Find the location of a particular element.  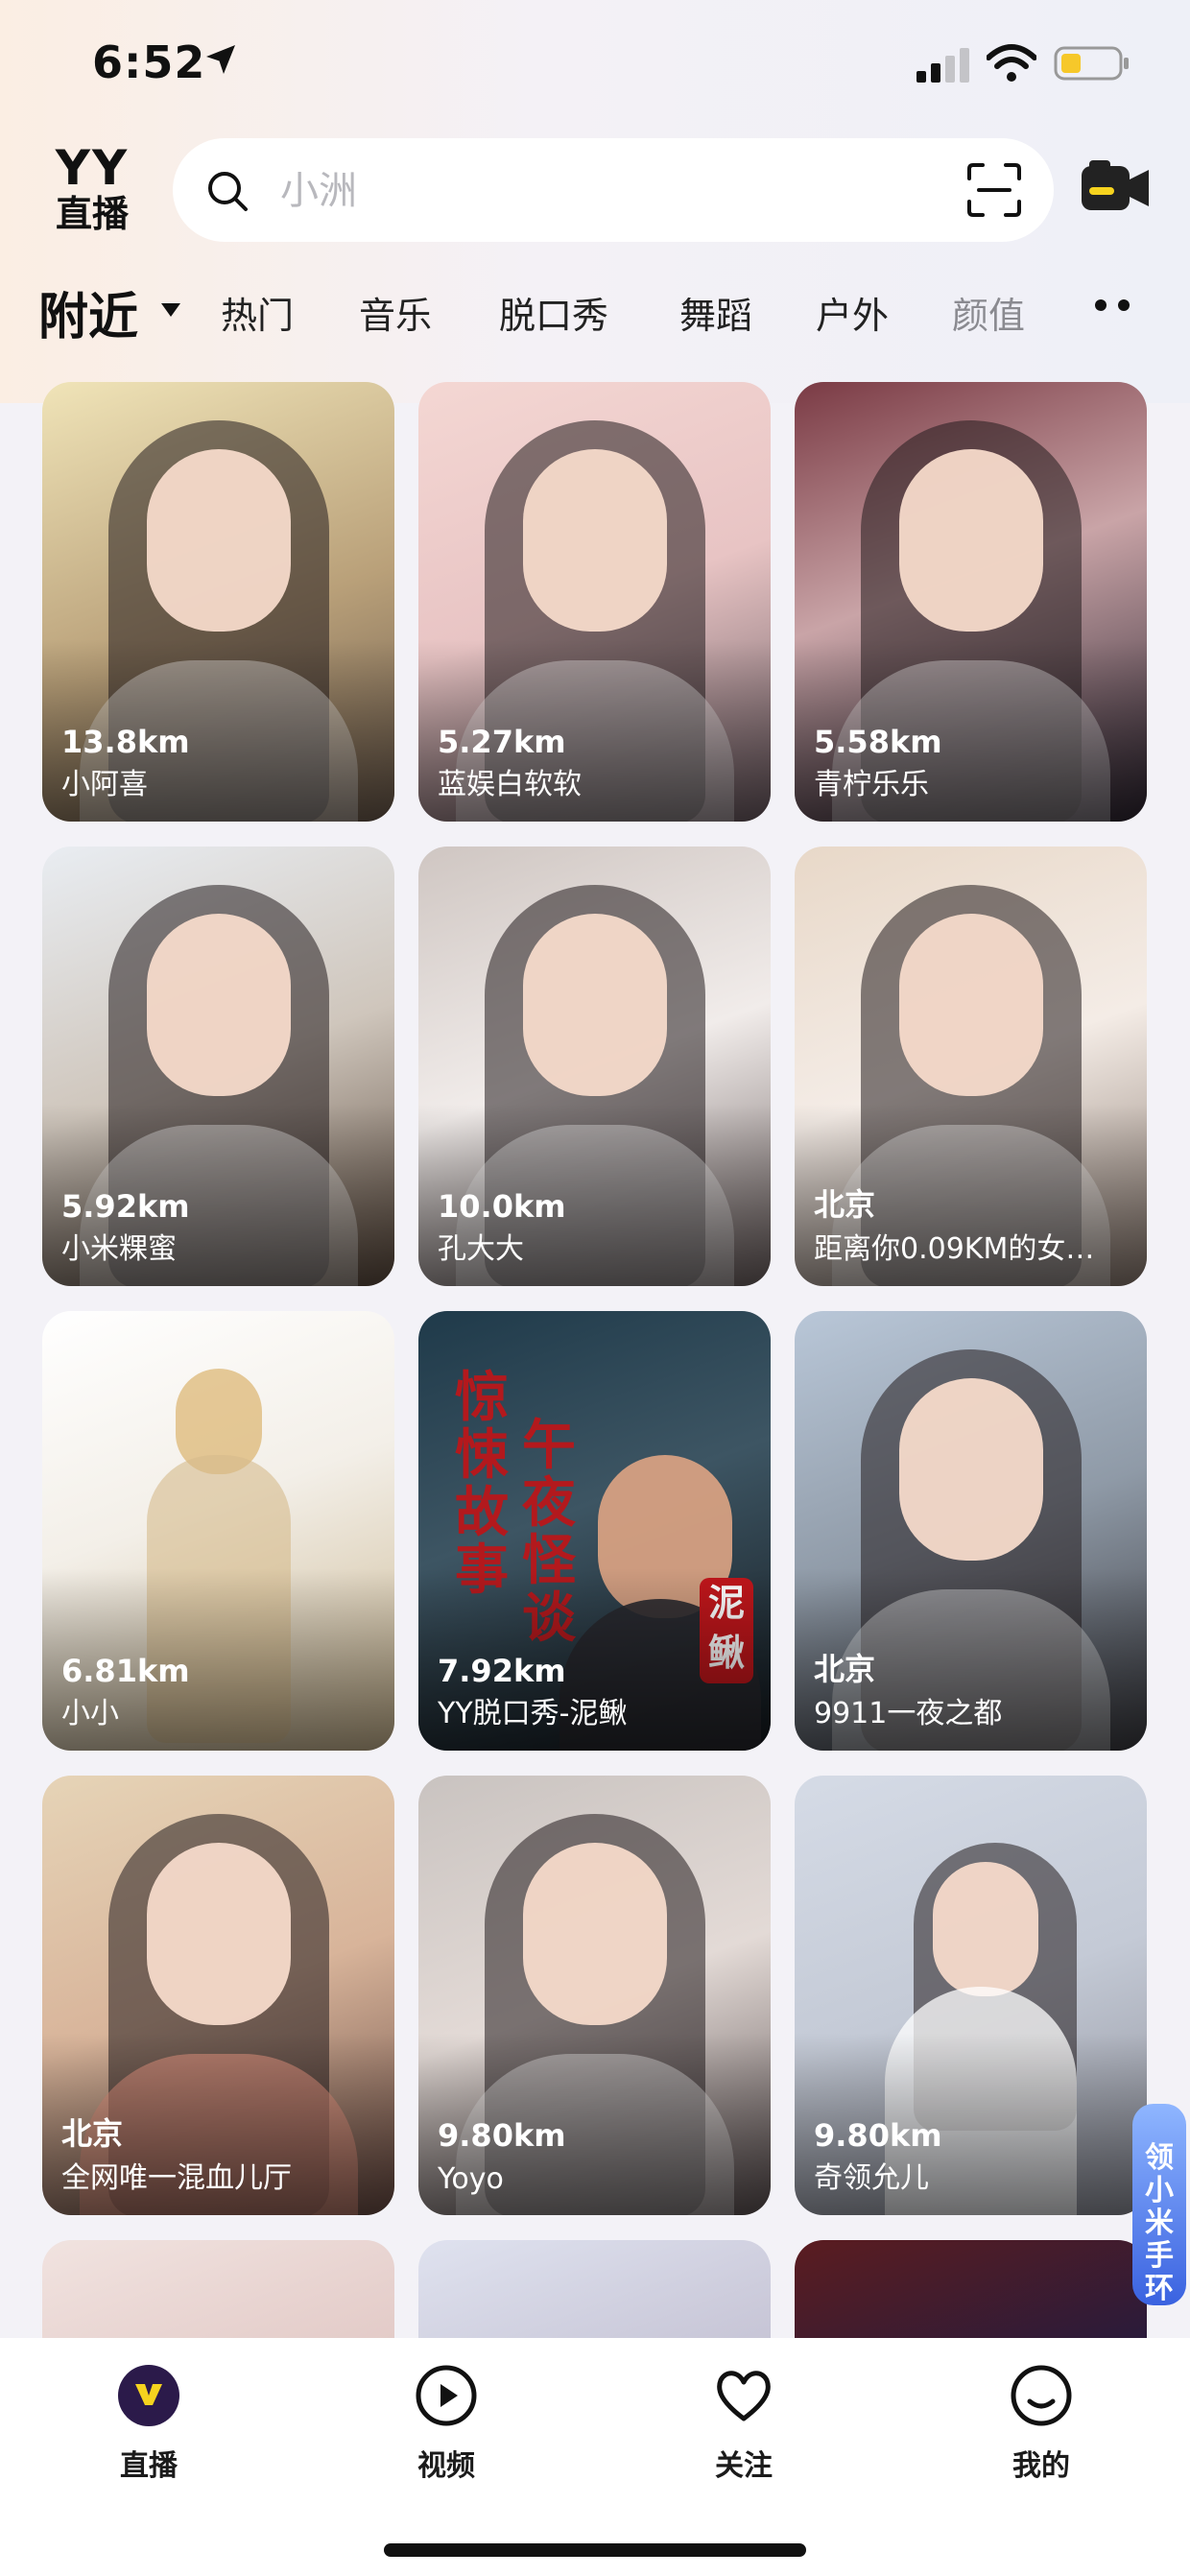

card-streamer-name: 蓝娱白软软 is located at coordinates (510, 784).